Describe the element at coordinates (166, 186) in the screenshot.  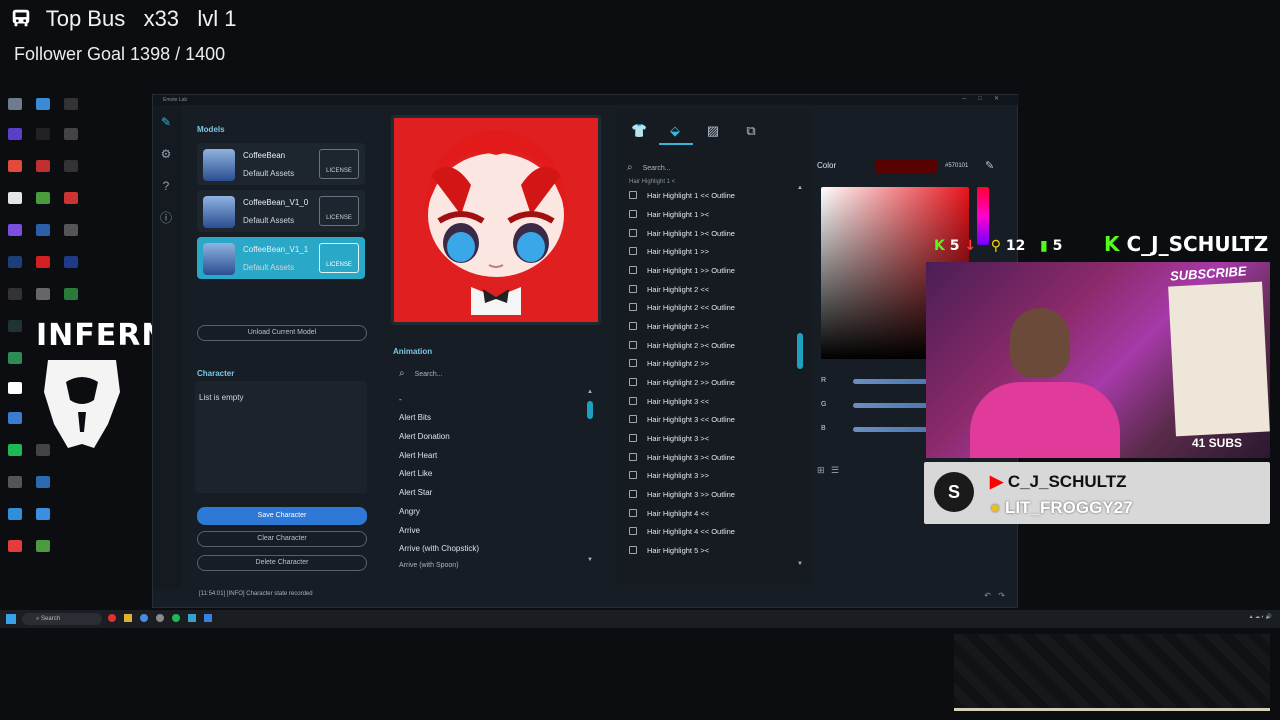
I see `help-icon: ?` at that location.